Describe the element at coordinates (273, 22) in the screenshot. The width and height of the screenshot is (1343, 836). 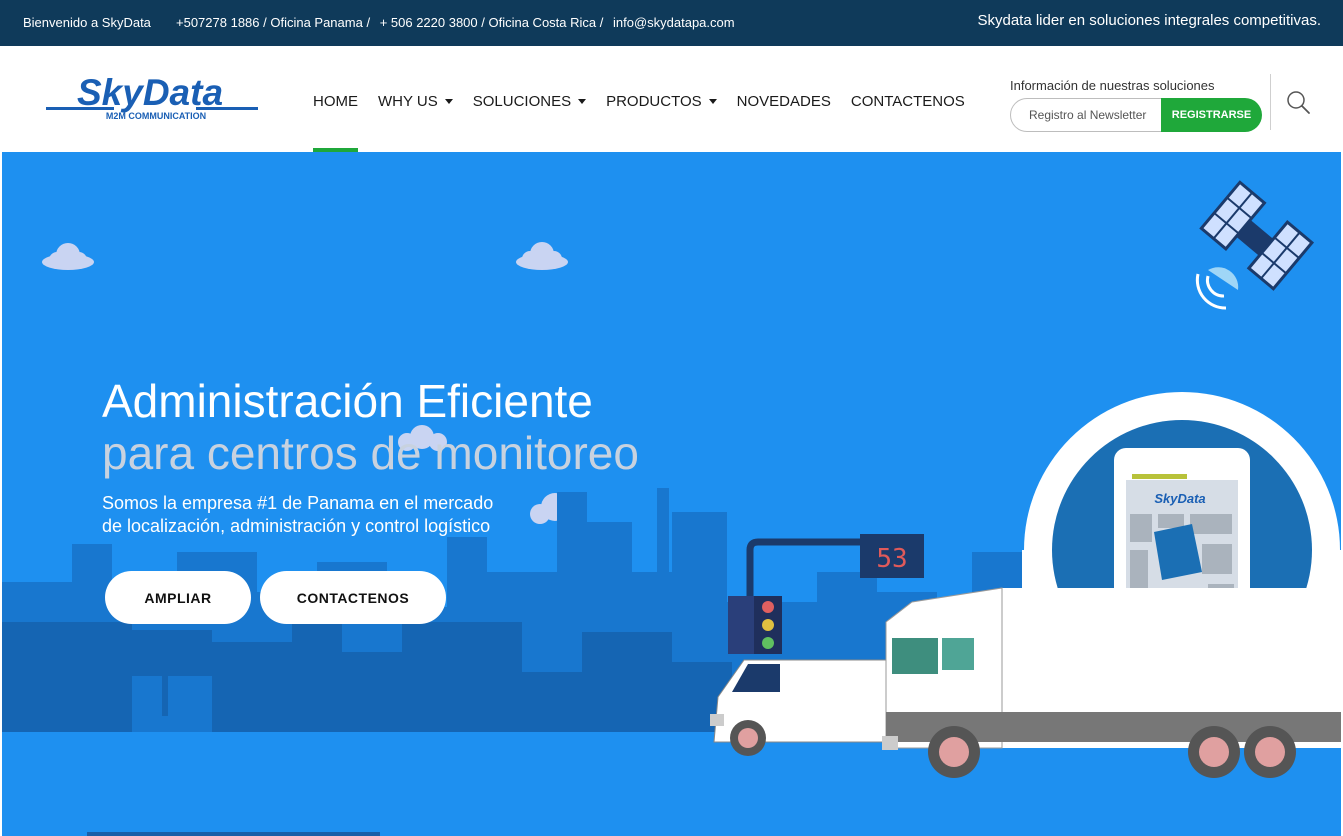
I see `phone-panama: +507278 1886 / Oficina Panama /` at that location.